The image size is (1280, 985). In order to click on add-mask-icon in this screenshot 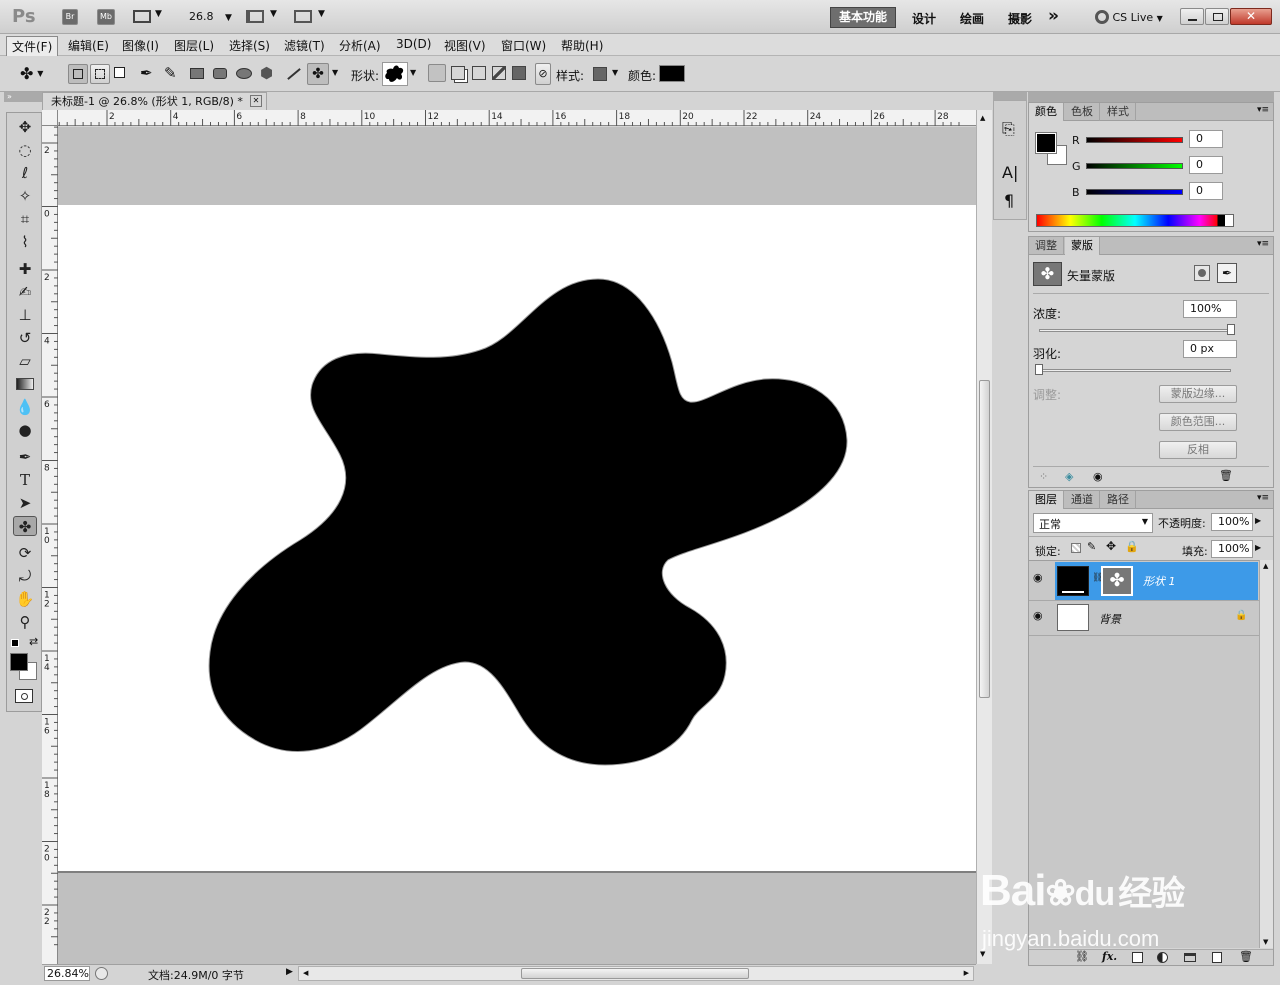, I will do `click(1137, 957)`.